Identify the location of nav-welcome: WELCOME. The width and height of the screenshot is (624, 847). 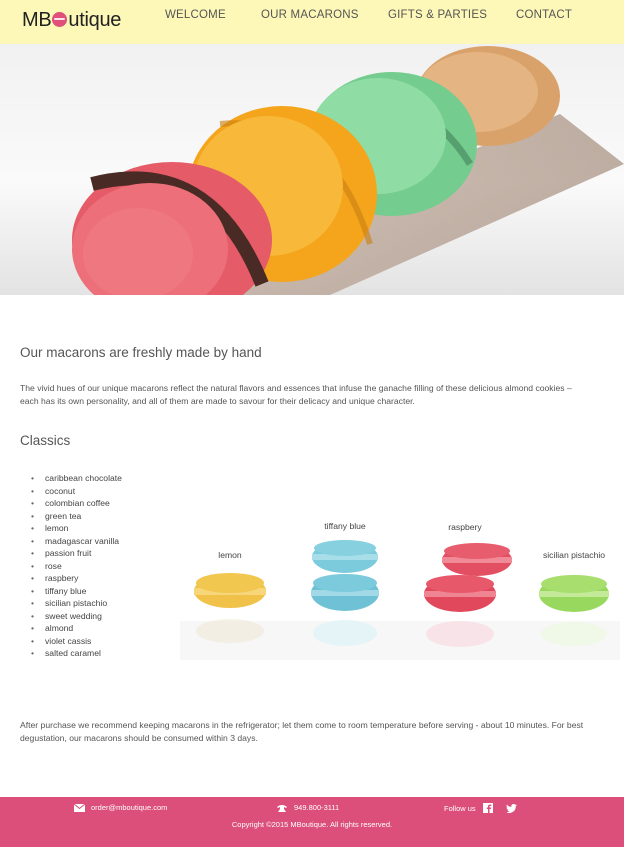
(195, 15).